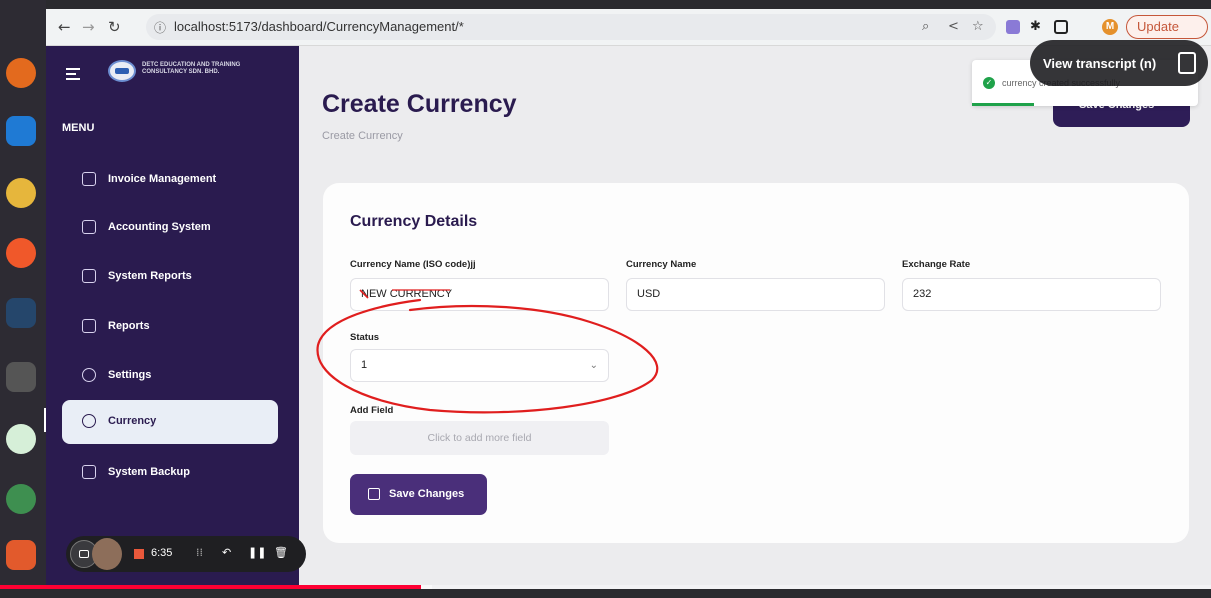 The image size is (1211, 598). What do you see at coordinates (89, 375) in the screenshot?
I see `gear-icon` at bounding box center [89, 375].